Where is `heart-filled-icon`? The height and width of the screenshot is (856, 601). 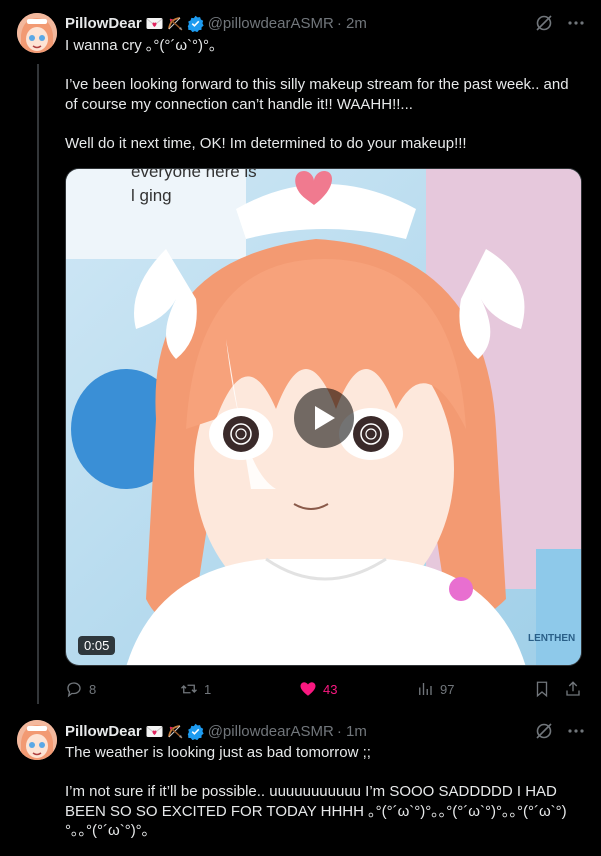
heart-filled-icon is located at coordinates (308, 689).